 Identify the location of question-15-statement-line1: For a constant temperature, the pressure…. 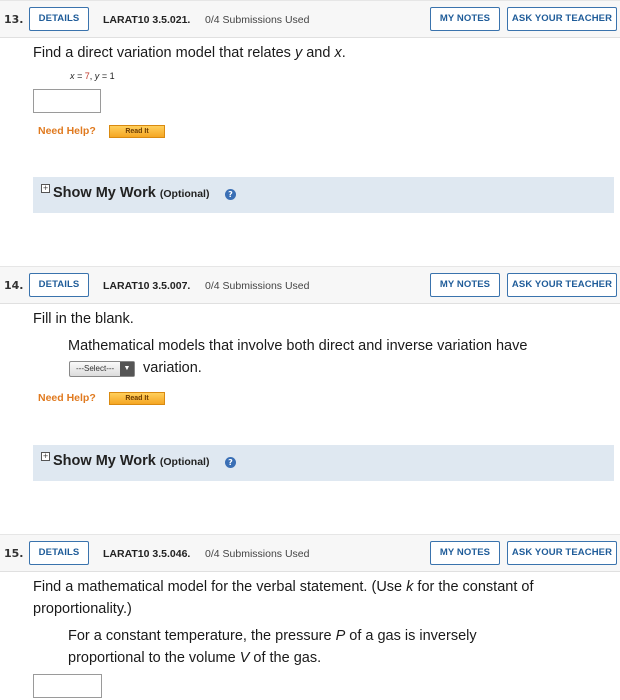
(272, 636).